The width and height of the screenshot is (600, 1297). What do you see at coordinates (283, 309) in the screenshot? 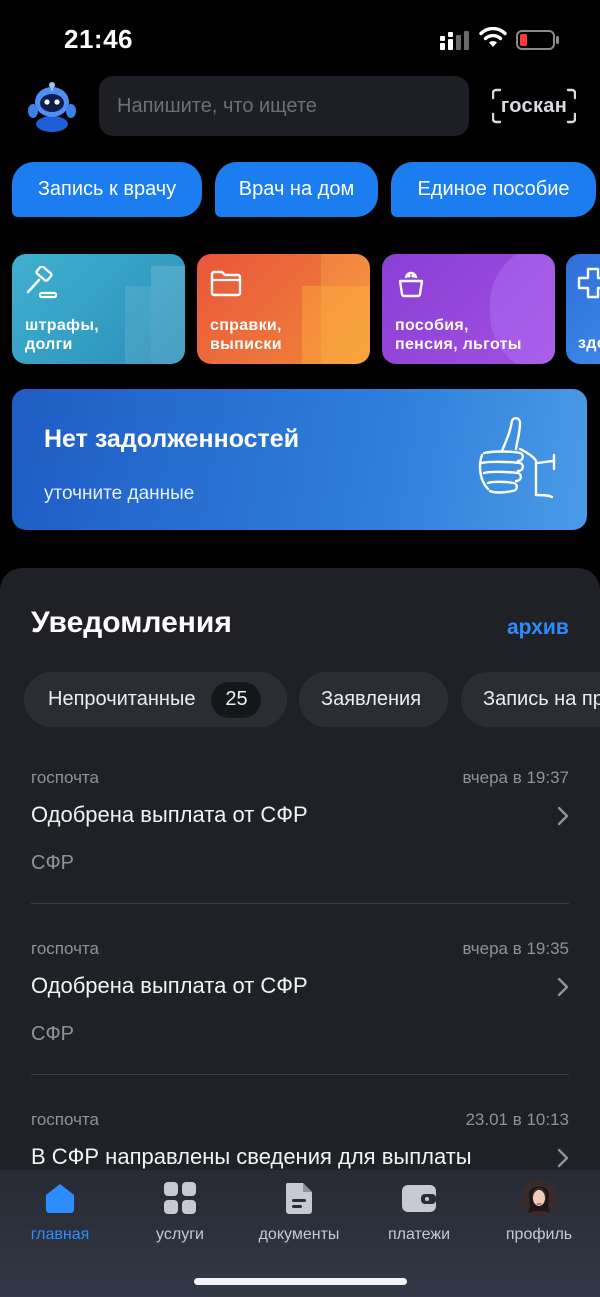
I see `tile-certificates: справки, выписки` at bounding box center [283, 309].